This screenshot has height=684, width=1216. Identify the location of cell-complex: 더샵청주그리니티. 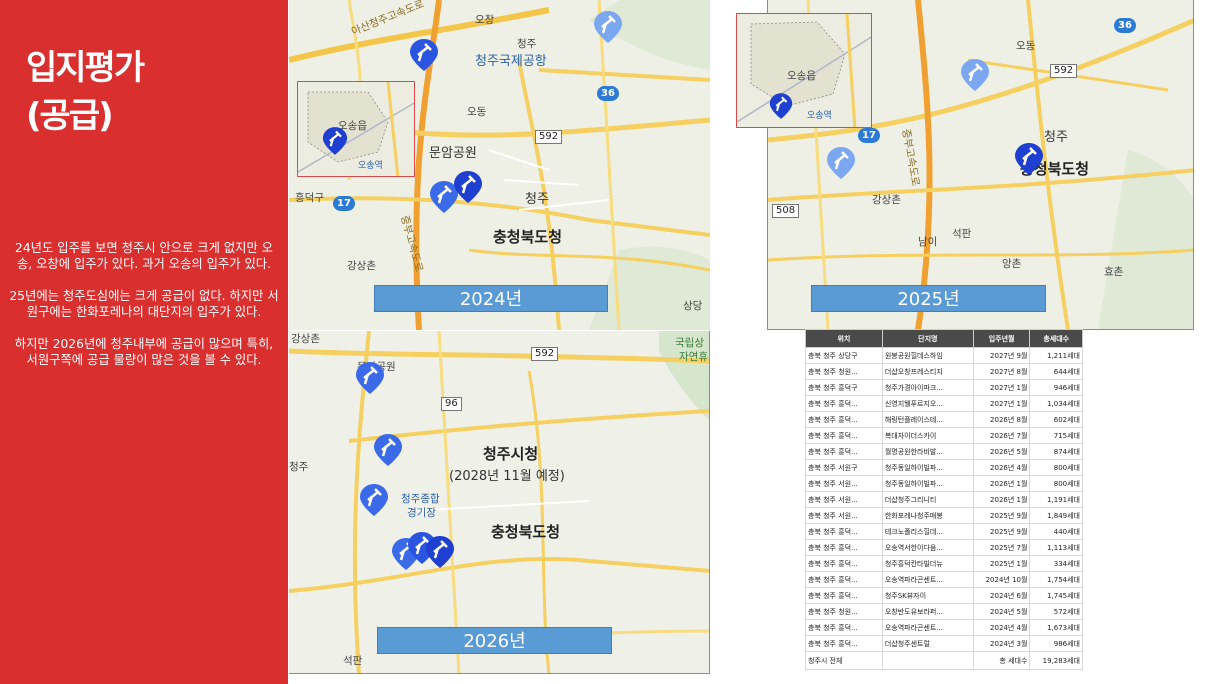
(927, 499).